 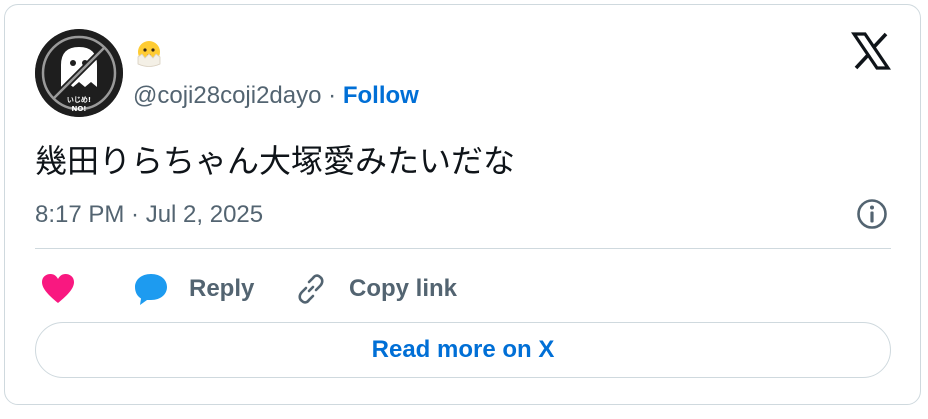 I want to click on x-logo-icon, so click(x=871, y=51).